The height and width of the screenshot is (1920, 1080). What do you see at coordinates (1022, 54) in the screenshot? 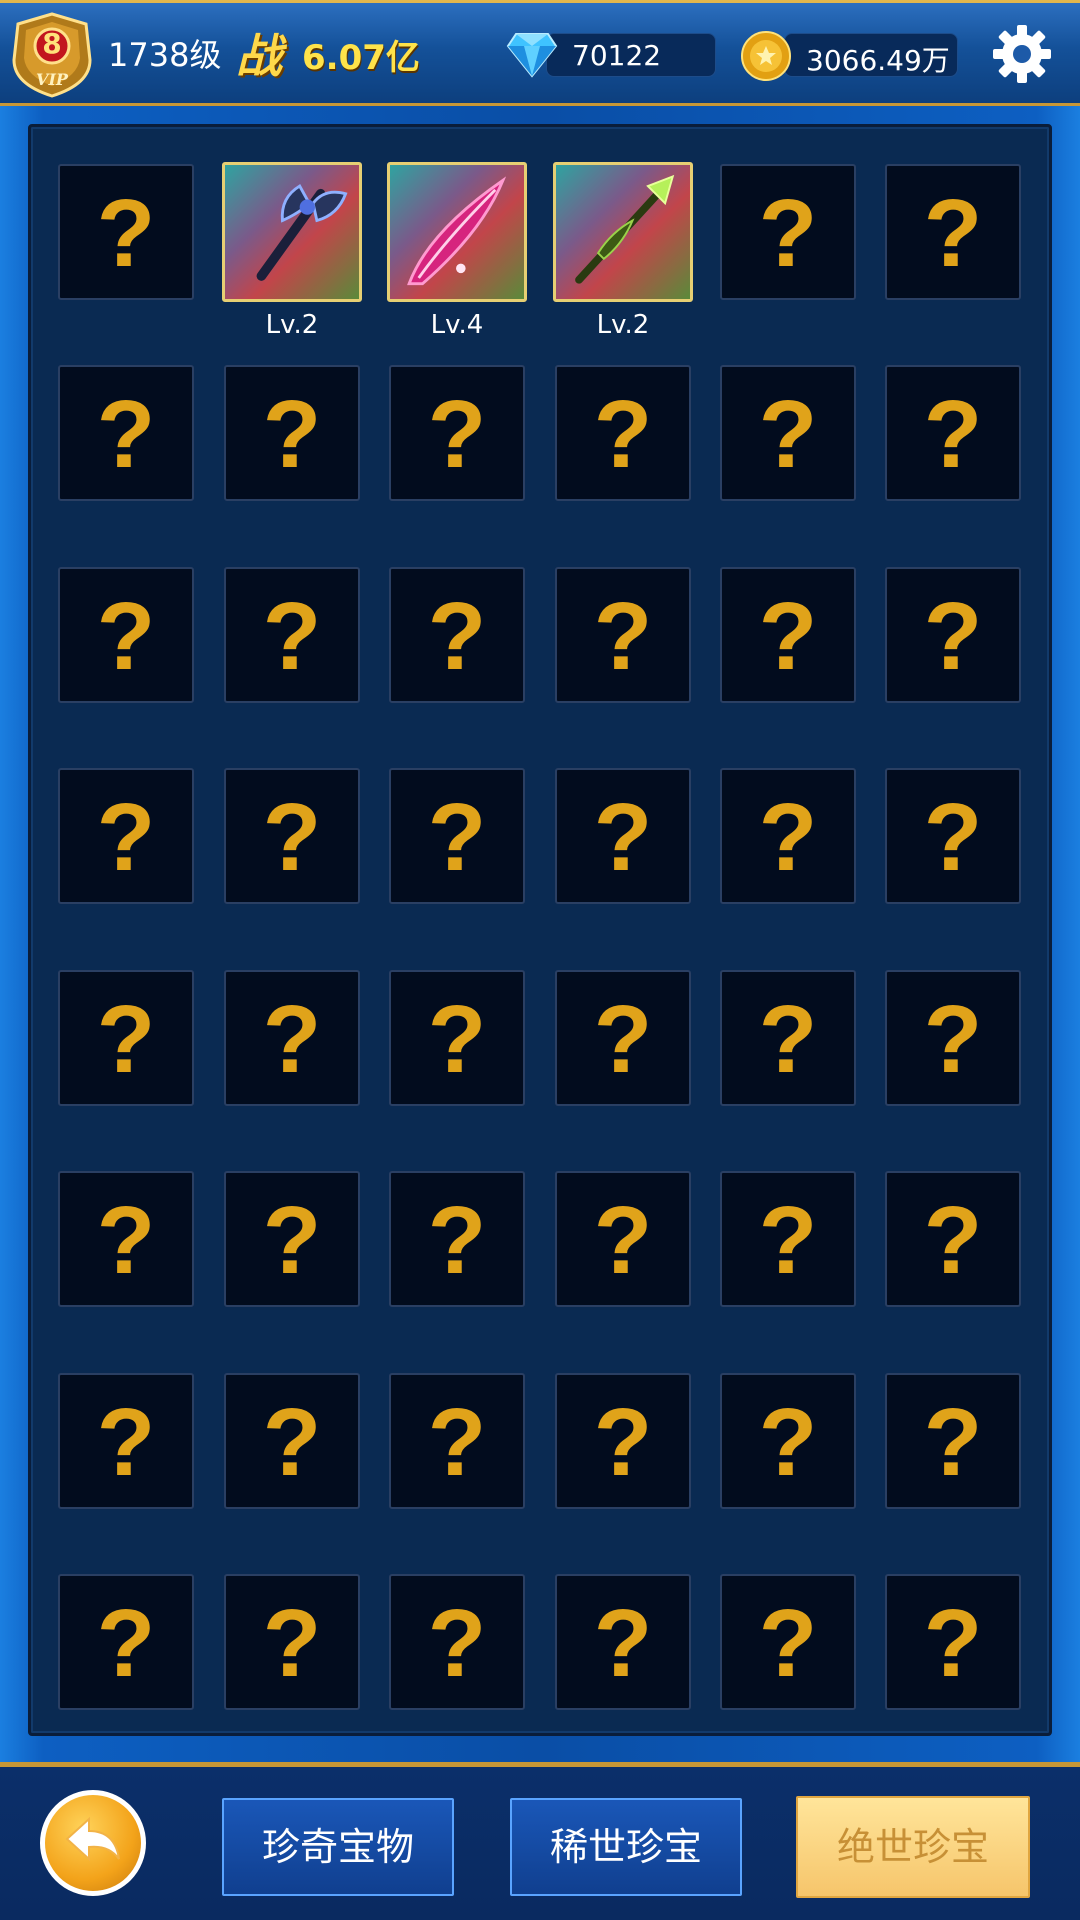
I see `gear-icon` at bounding box center [1022, 54].